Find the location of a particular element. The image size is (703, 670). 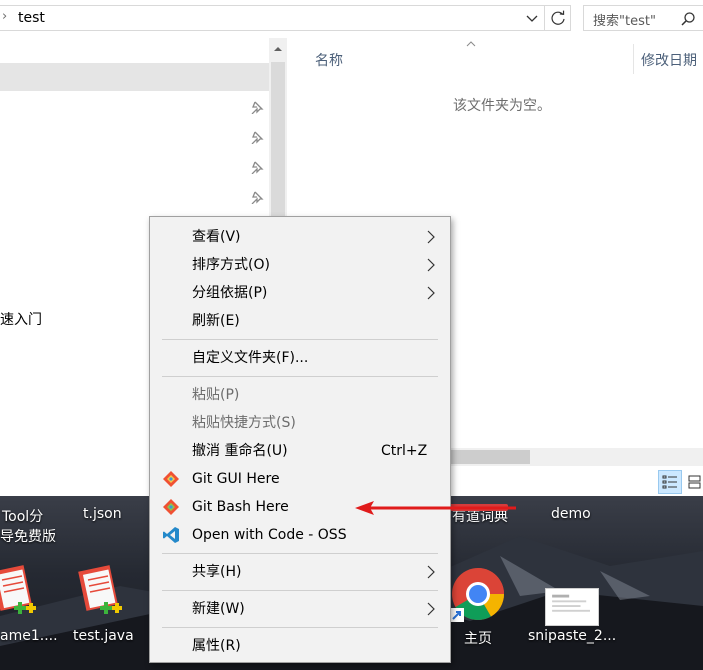

nav-item-quick-start: 速入门 is located at coordinates (21, 319).